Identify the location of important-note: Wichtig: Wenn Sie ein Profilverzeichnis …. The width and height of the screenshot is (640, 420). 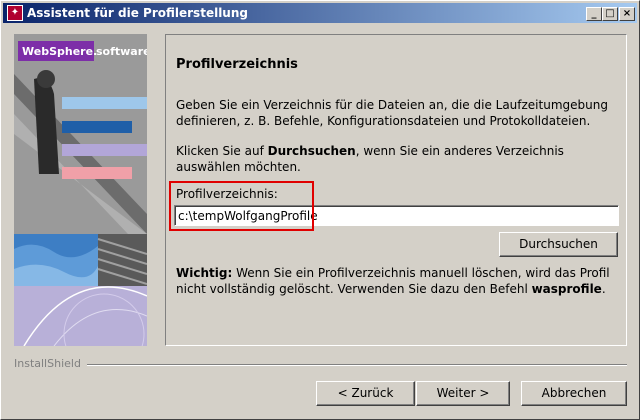
(396, 281).